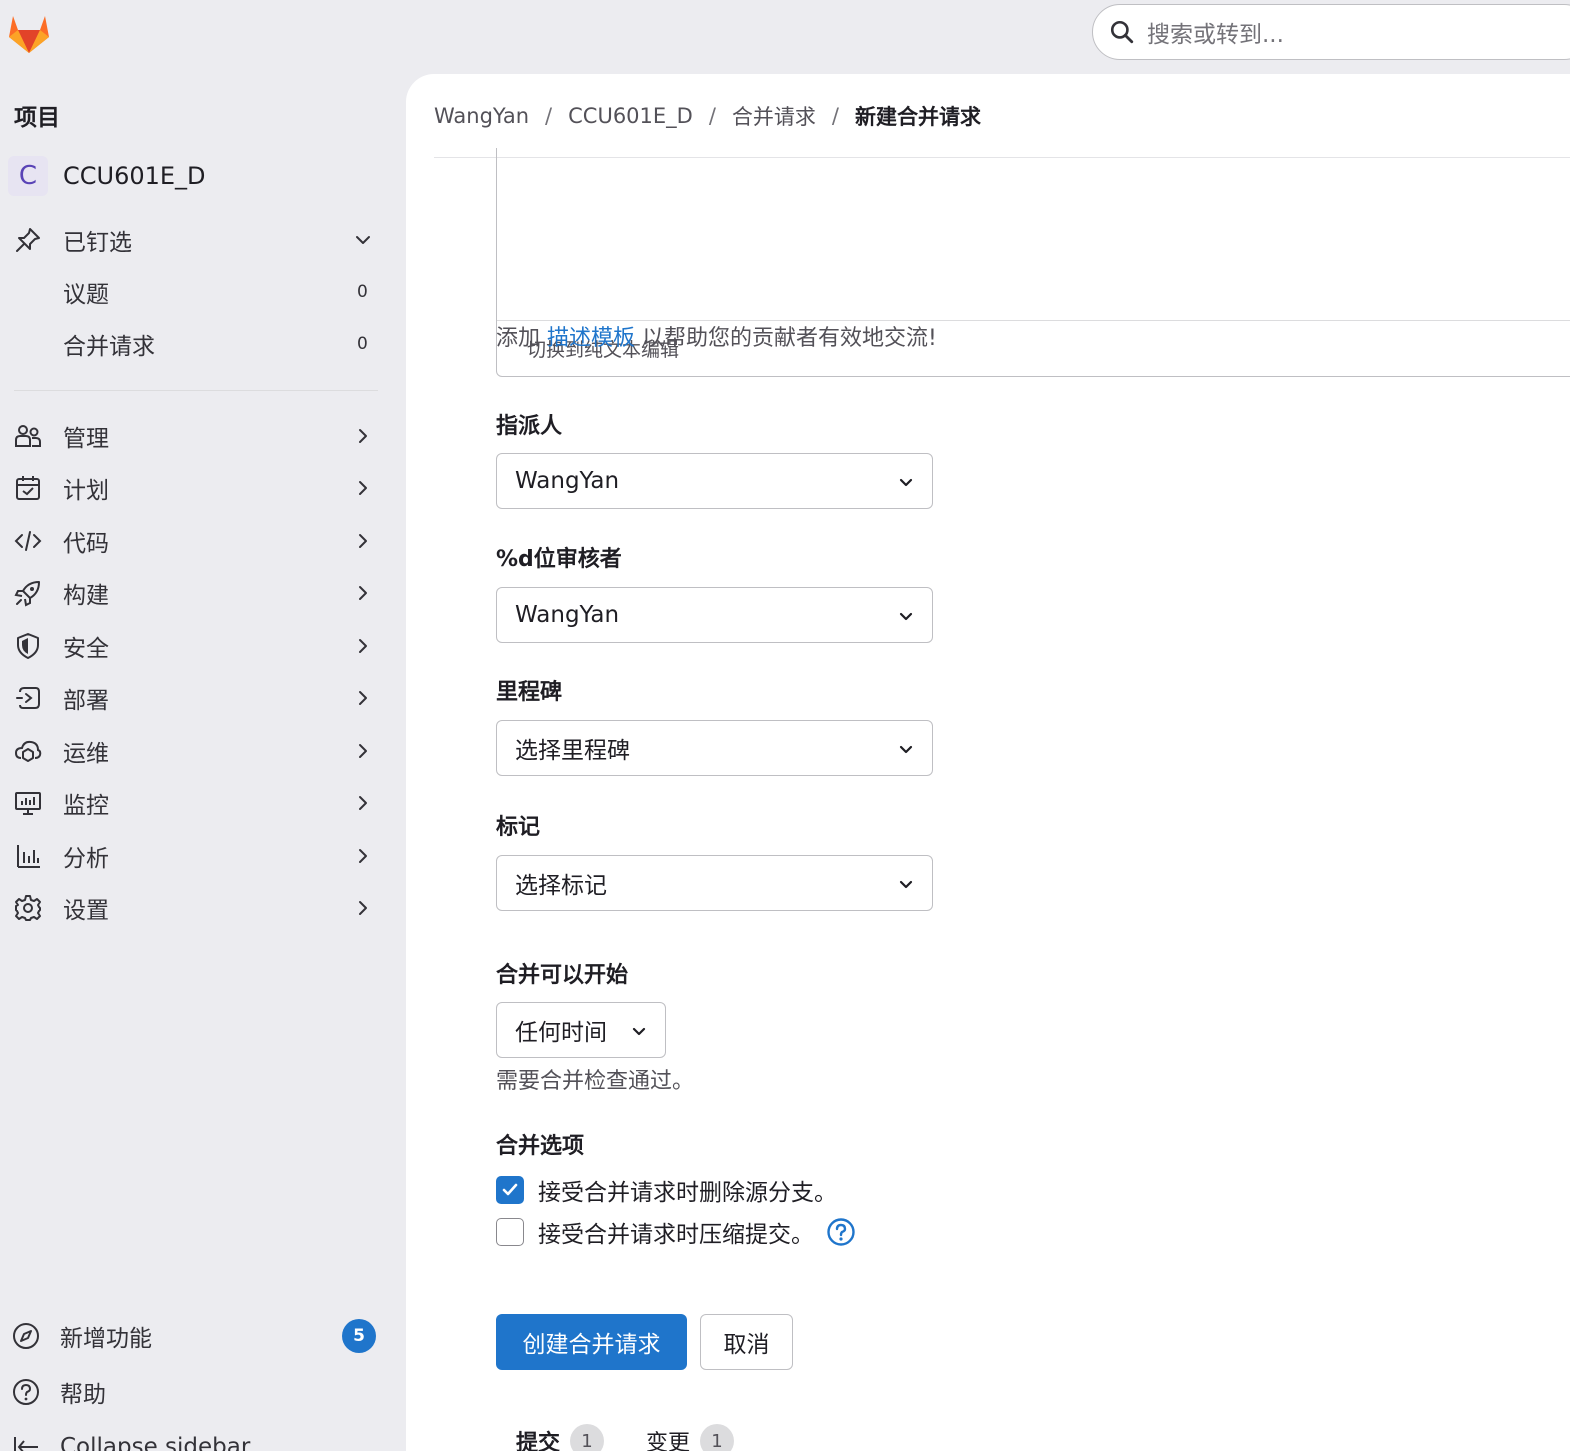 This screenshot has width=1570, height=1451. What do you see at coordinates (26, 1392) in the screenshot?
I see `question-icon` at bounding box center [26, 1392].